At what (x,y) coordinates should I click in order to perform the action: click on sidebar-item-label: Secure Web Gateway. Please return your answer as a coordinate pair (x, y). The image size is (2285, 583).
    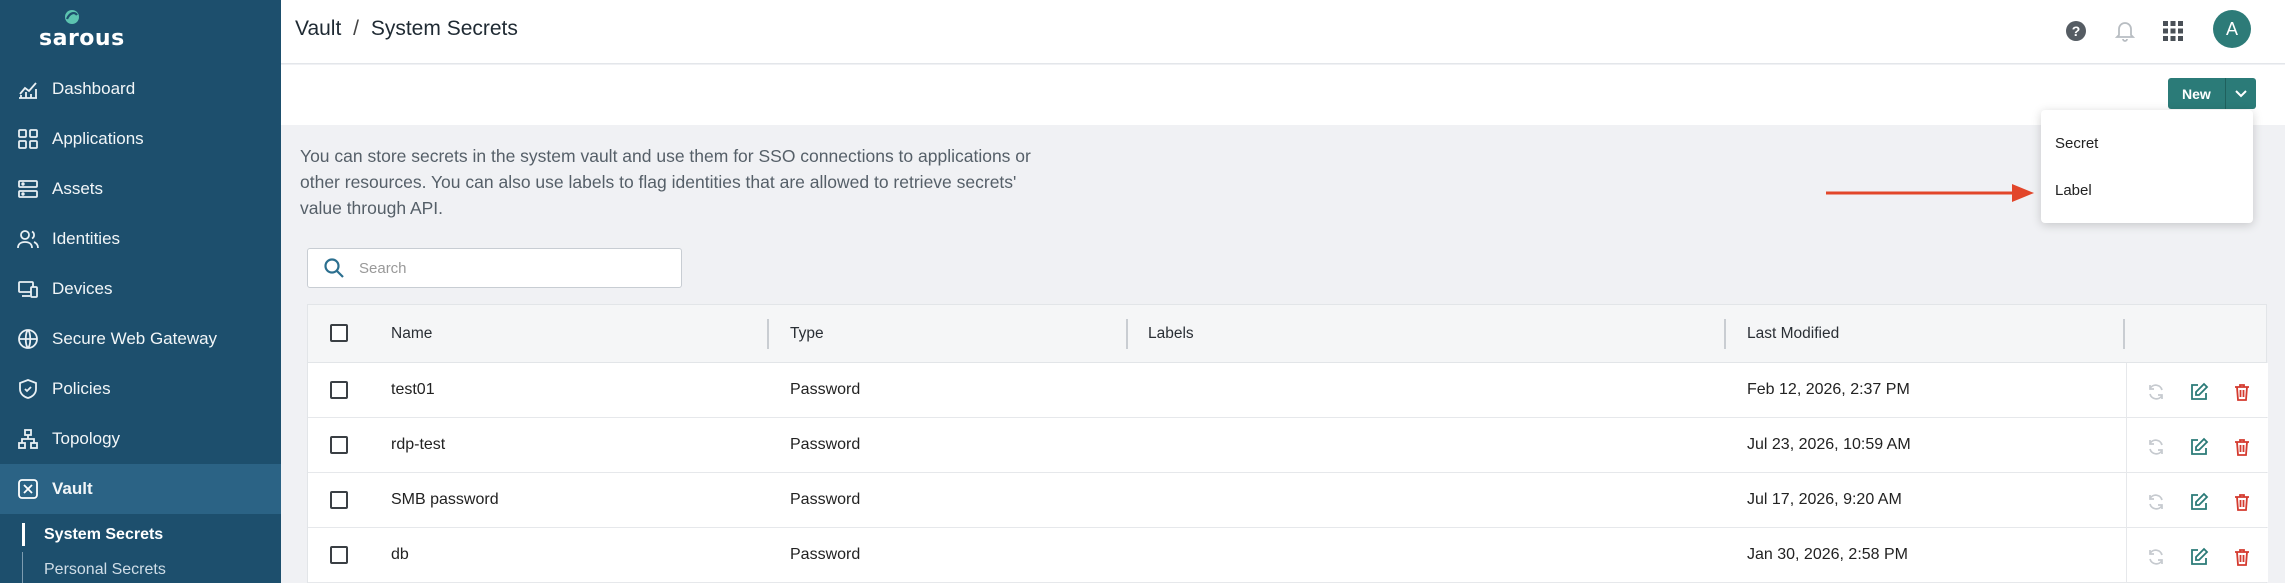
    Looking at the image, I should click on (135, 338).